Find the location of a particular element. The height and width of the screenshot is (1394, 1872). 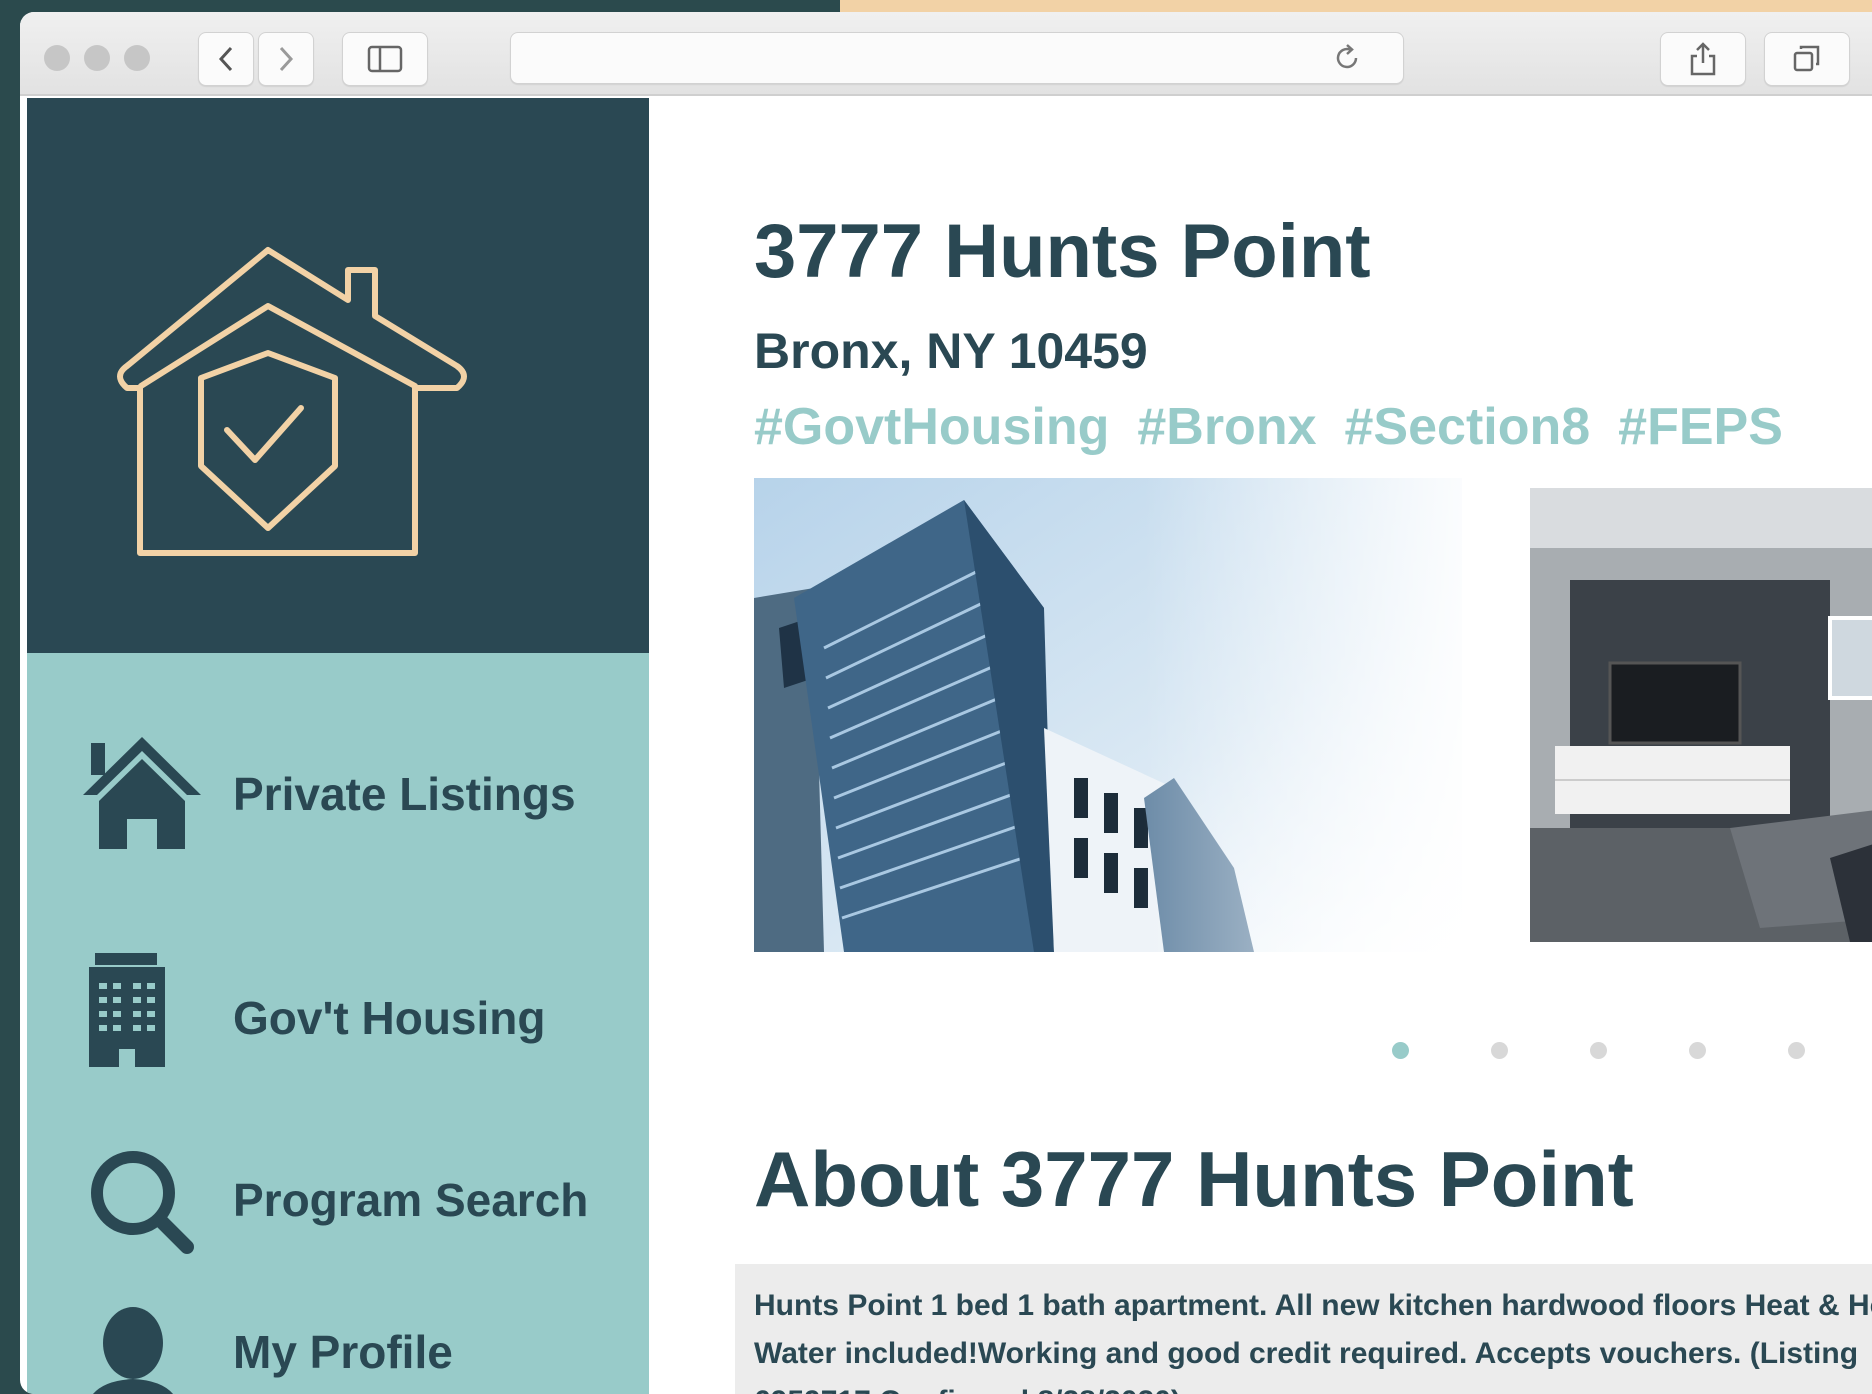

nav-item-private-listings: Private Listings is located at coordinates (338, 793).